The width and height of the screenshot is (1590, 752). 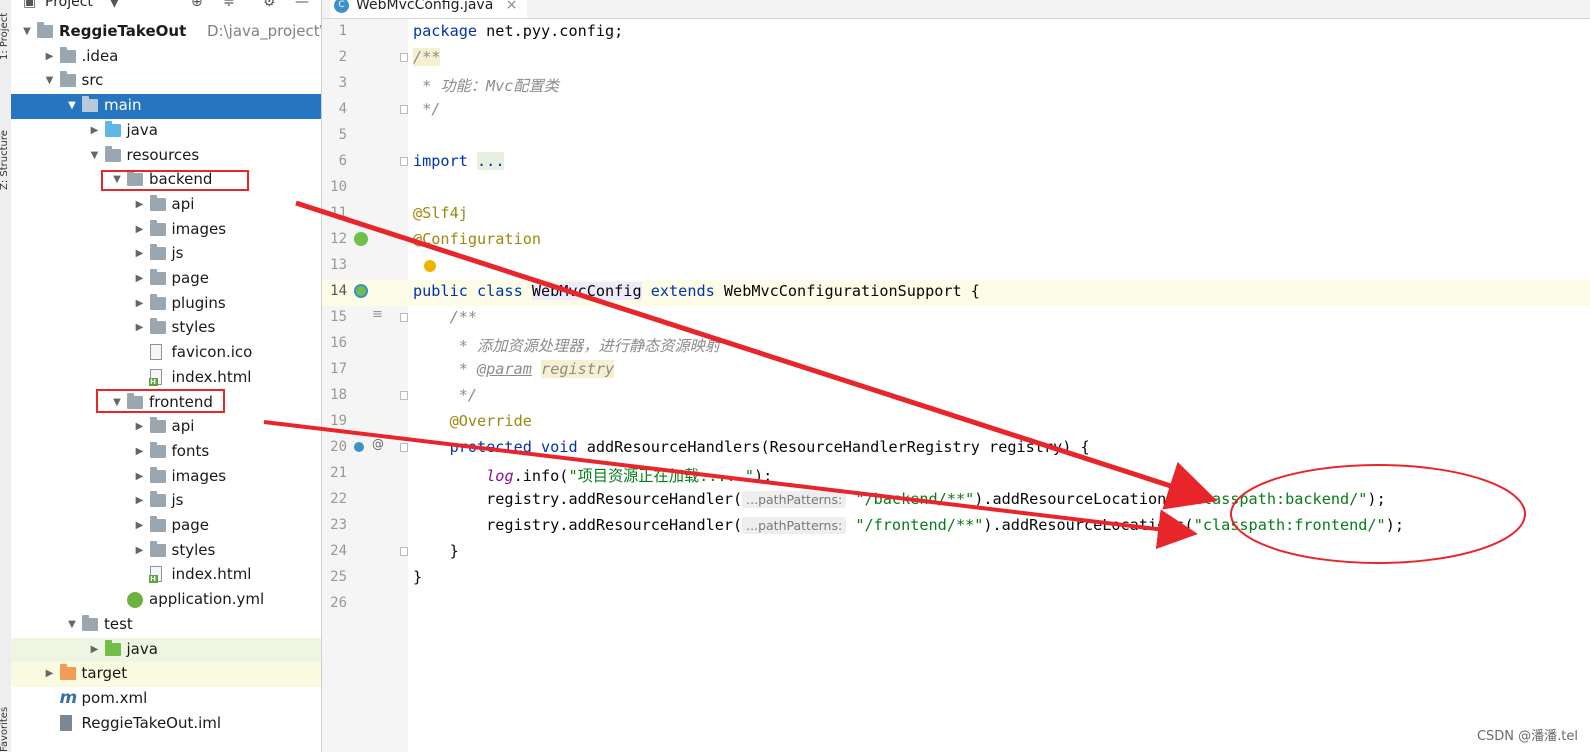 I want to click on tree-item: ▶ .idea, so click(x=166, y=57).